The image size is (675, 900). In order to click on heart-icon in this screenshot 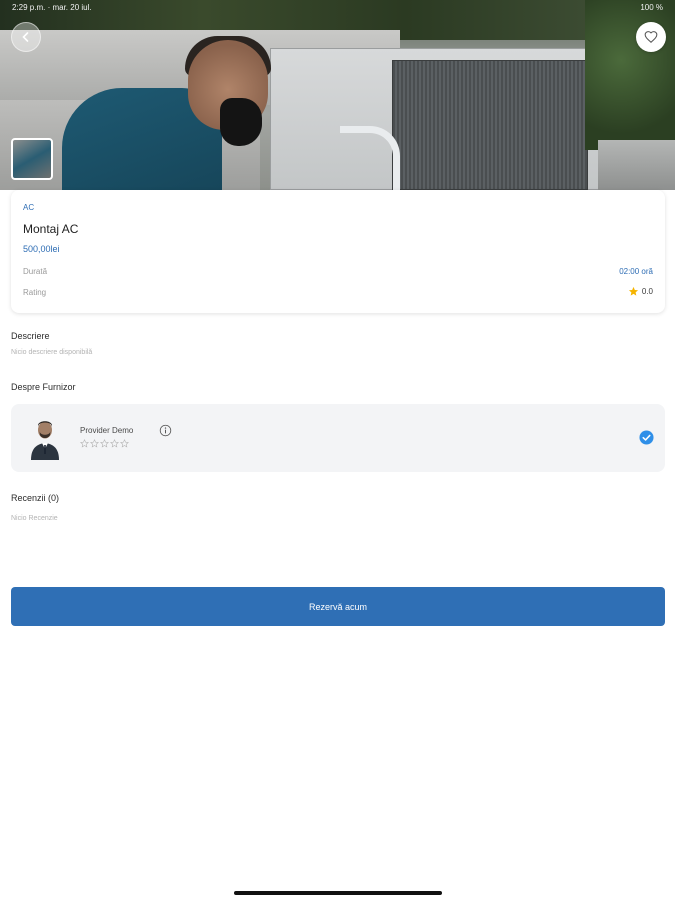, I will do `click(651, 37)`.